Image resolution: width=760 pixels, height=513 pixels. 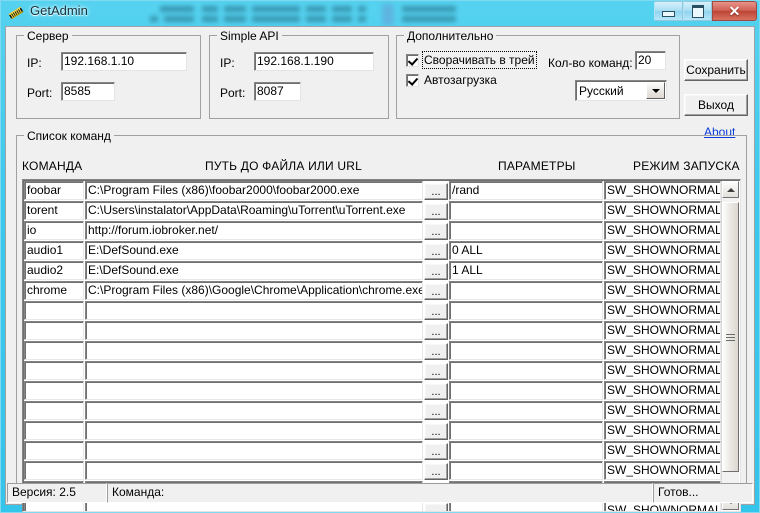 What do you see at coordinates (526, 190) in the screenshot?
I see `cell-params: /rand` at bounding box center [526, 190].